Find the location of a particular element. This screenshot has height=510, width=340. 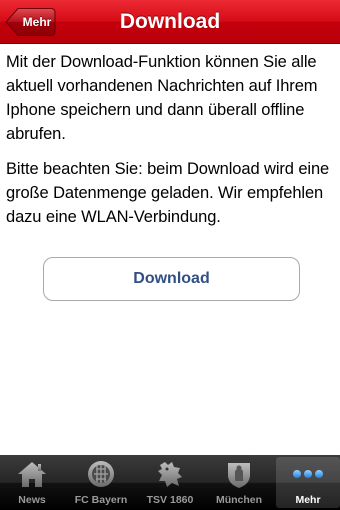

tab-label: TSV 1860 is located at coordinates (170, 500).